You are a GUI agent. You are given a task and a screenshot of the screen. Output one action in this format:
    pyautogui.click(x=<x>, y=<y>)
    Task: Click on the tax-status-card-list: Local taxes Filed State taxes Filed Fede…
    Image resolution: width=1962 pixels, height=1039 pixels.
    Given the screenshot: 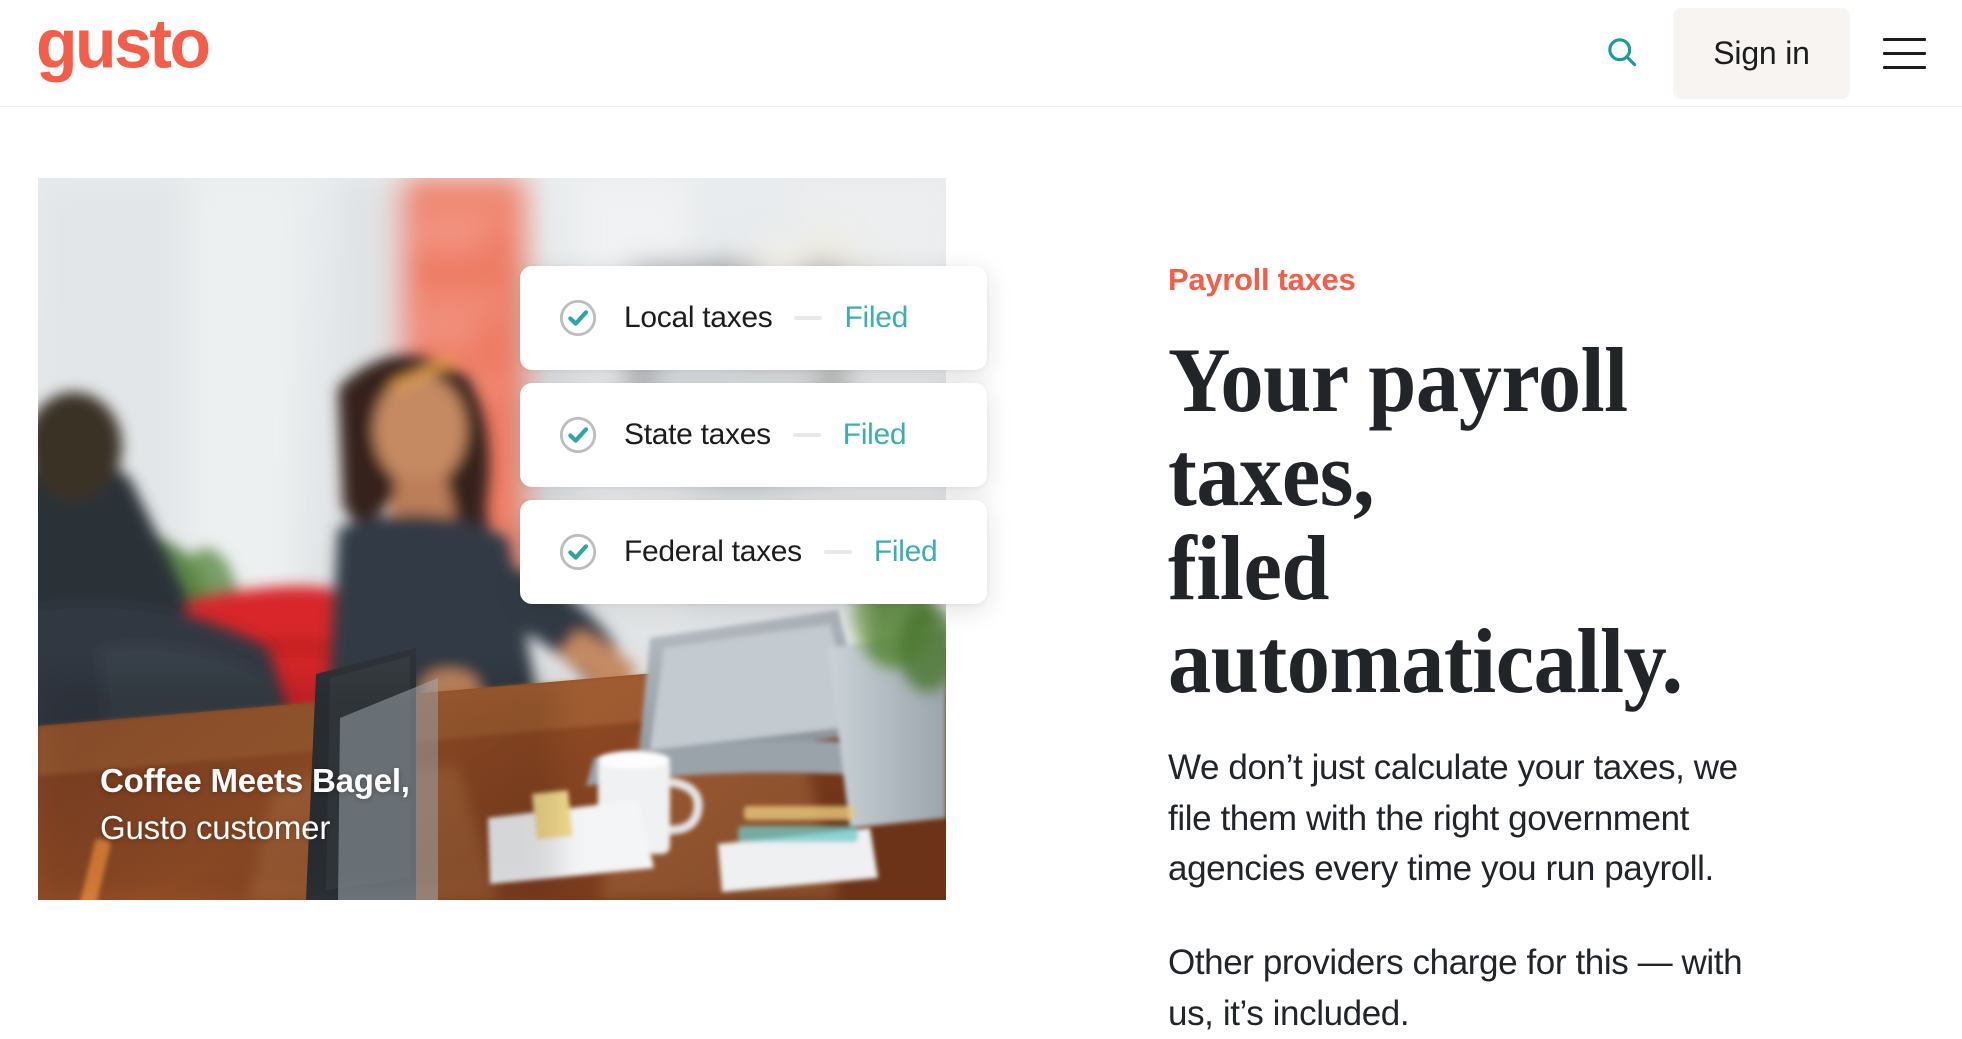 What is the action you would take?
    pyautogui.click(x=753, y=435)
    